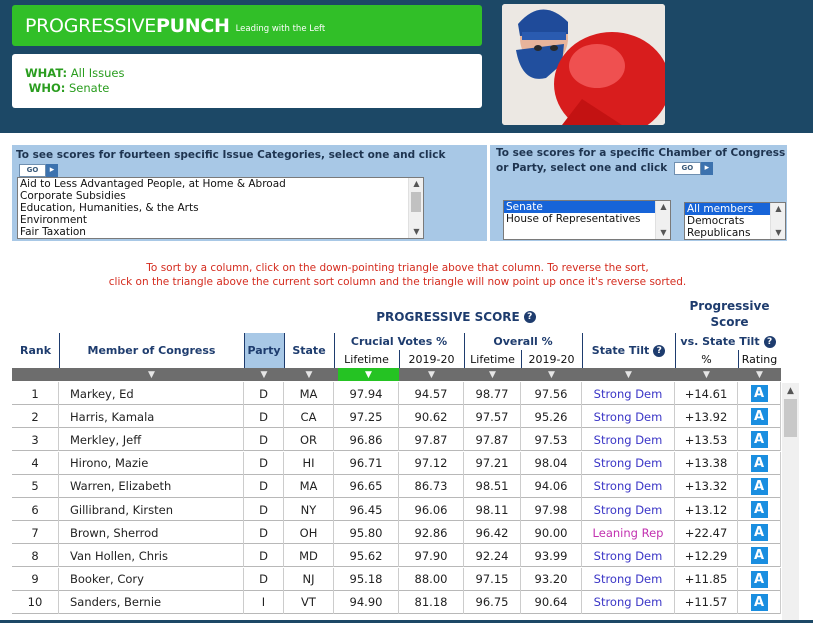 This screenshot has width=813, height=623. I want to click on member-name-cell: Booker, Cory, so click(151, 579).